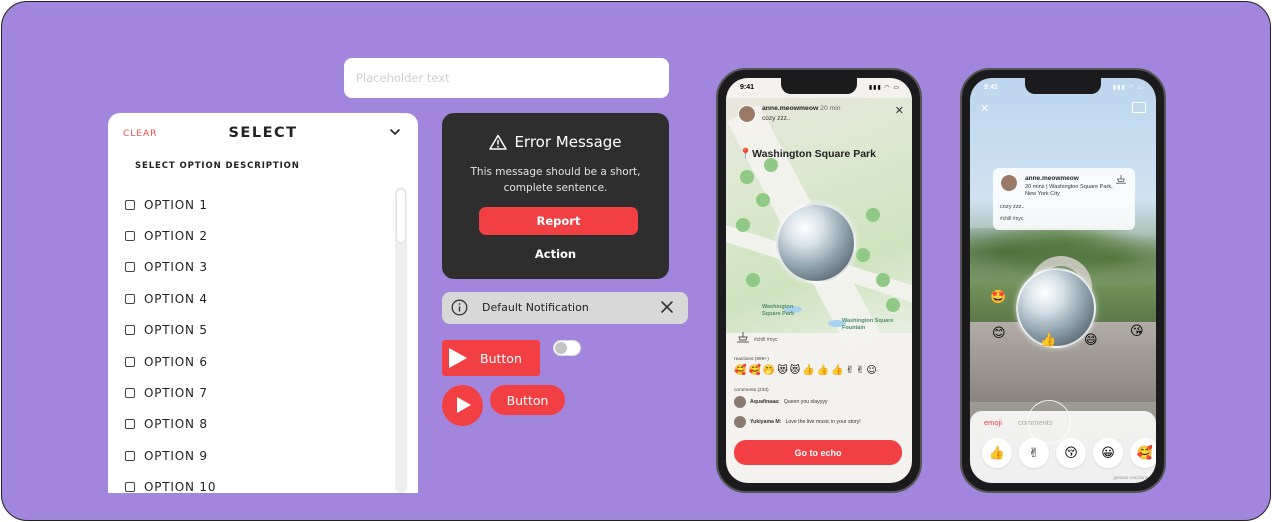  What do you see at coordinates (176, 424) in the screenshot?
I see `option-label: OPTION 8` at bounding box center [176, 424].